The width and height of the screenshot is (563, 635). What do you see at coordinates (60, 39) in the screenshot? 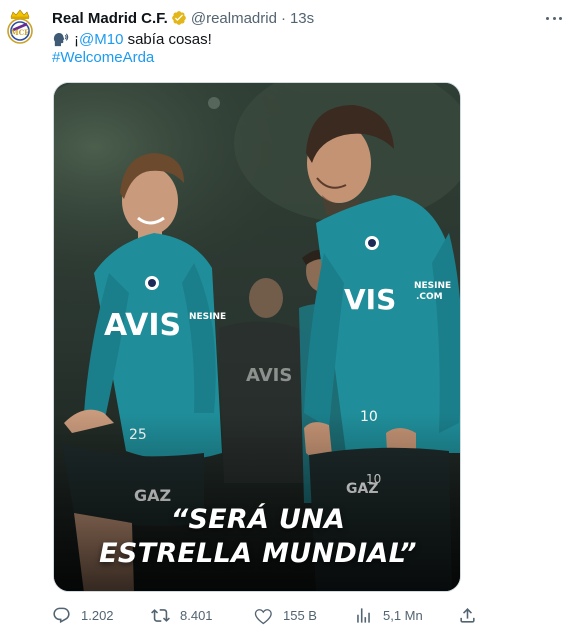
I see `speaking-head-icon` at bounding box center [60, 39].